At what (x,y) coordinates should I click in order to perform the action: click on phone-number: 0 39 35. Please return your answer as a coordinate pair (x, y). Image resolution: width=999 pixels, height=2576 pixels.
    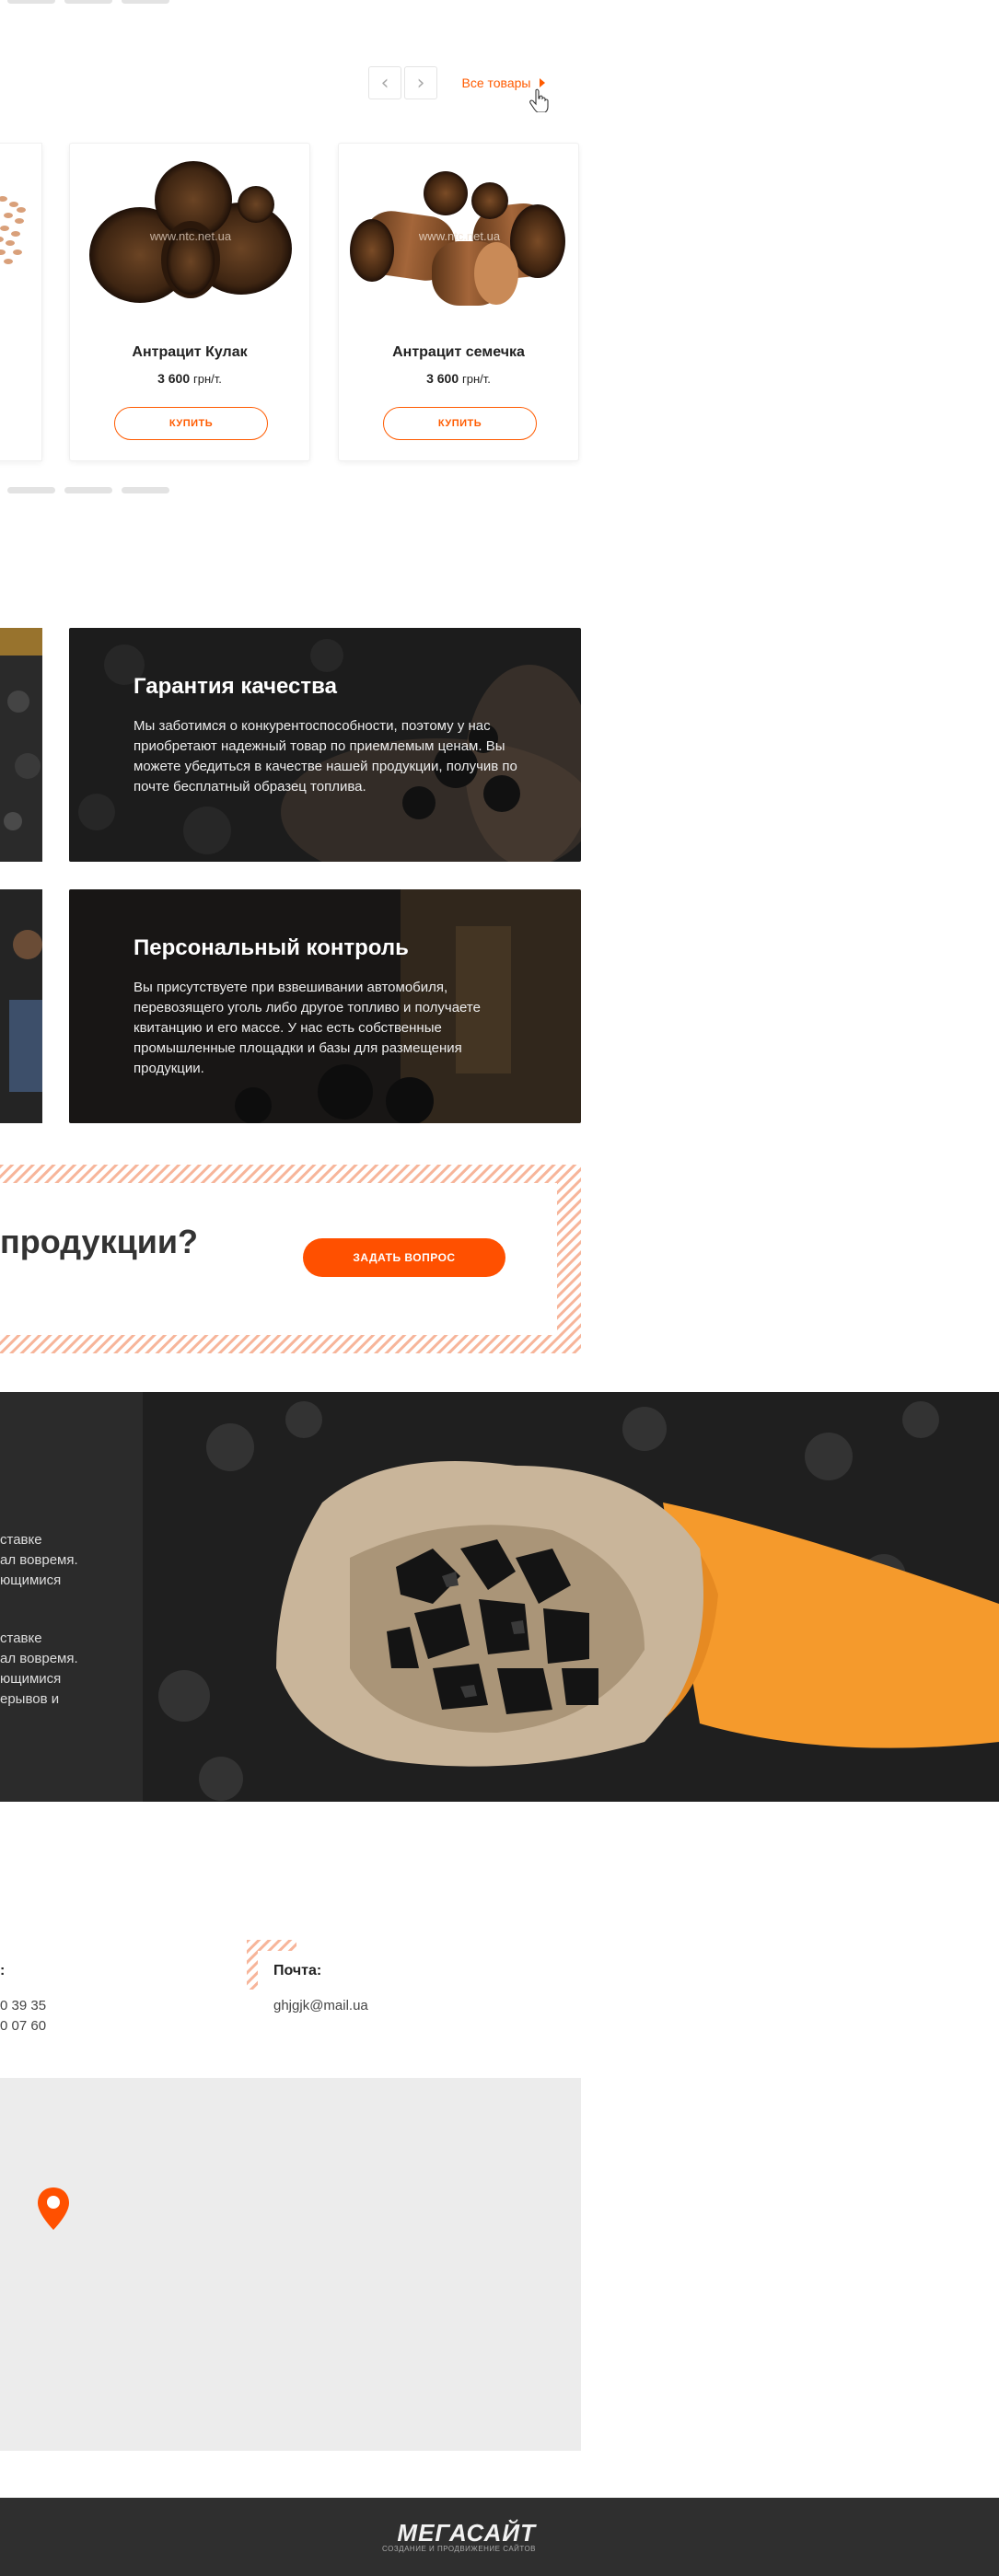
    Looking at the image, I should click on (23, 2006).